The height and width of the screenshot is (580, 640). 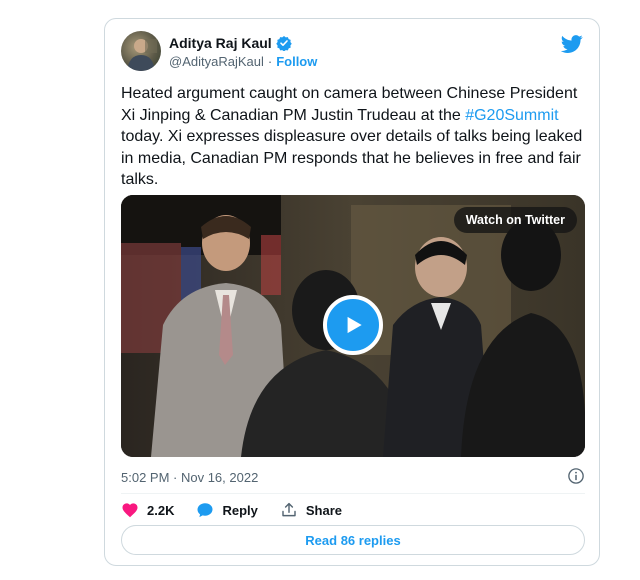 I want to click on verified-badge-icon, so click(x=283, y=43).